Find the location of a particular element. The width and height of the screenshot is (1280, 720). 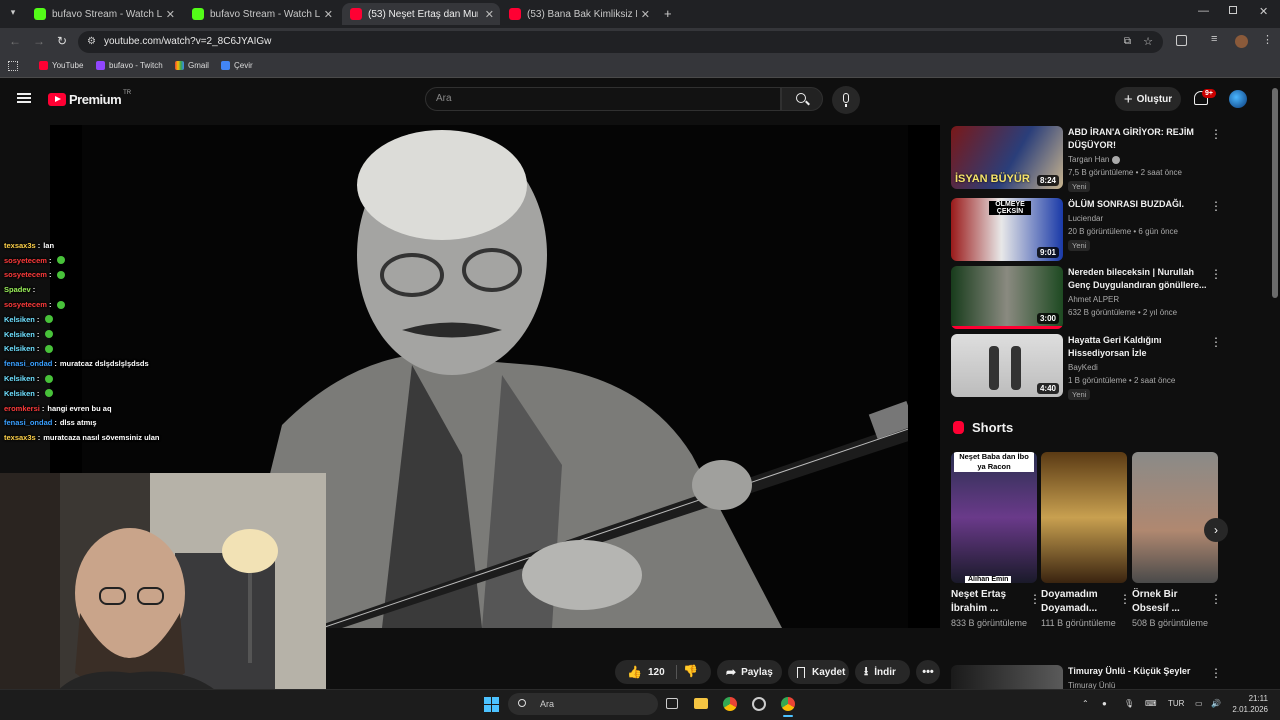

minimize-icon: — is located at coordinates (1203, 11).